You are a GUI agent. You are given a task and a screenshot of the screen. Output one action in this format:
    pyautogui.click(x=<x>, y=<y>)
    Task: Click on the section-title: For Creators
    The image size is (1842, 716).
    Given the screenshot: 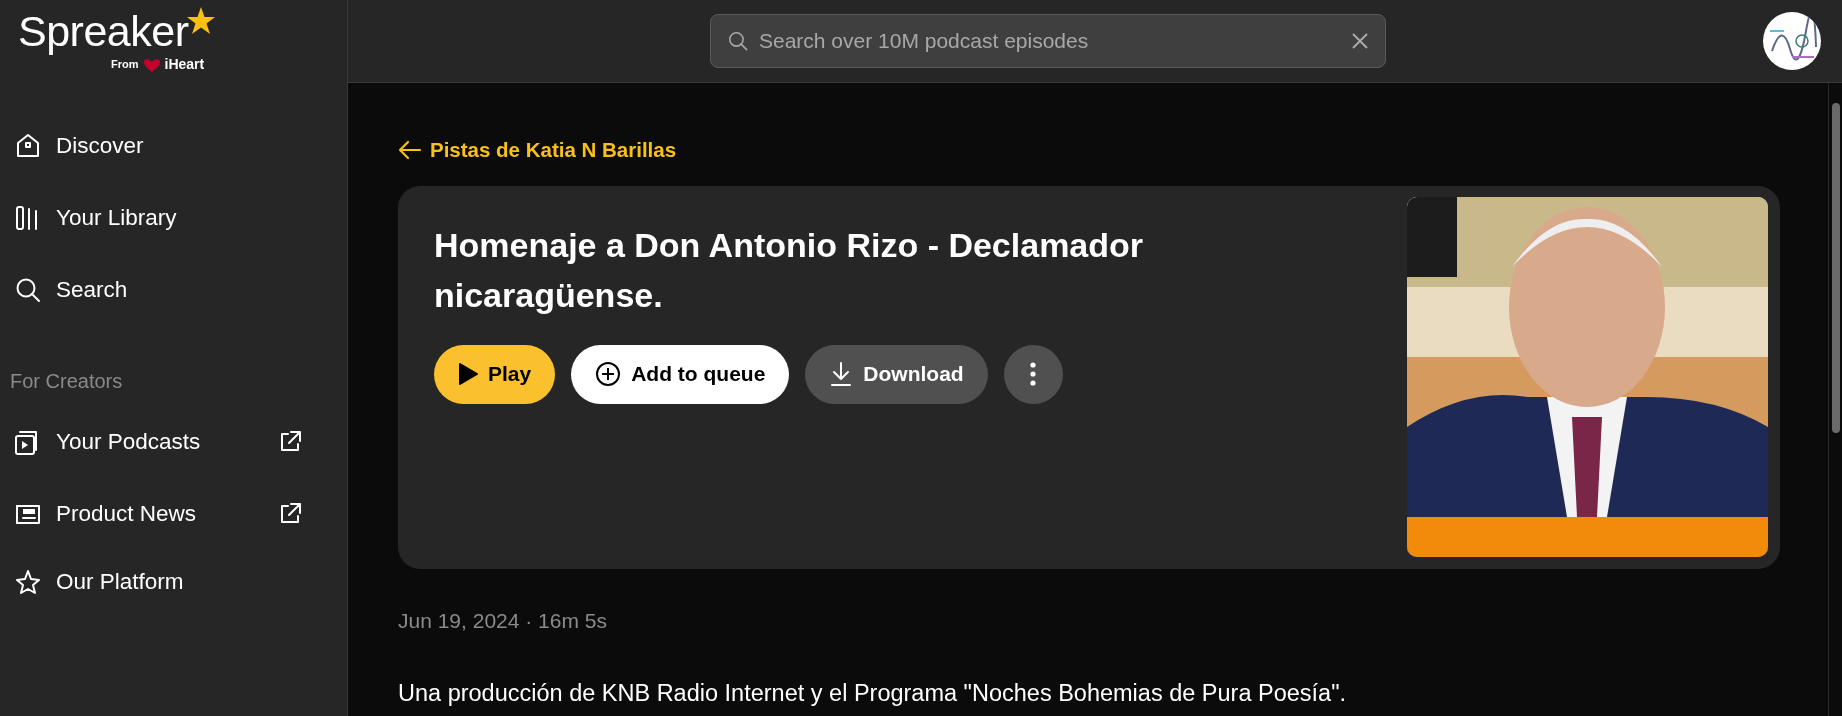 What is the action you would take?
    pyautogui.click(x=66, y=381)
    